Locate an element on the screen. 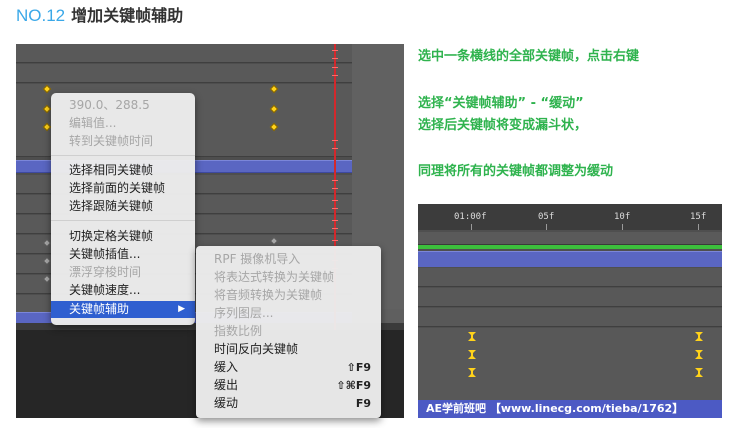 This screenshot has width=750, height=428. step-title: 增加关键帧辅助 is located at coordinates (127, 15).